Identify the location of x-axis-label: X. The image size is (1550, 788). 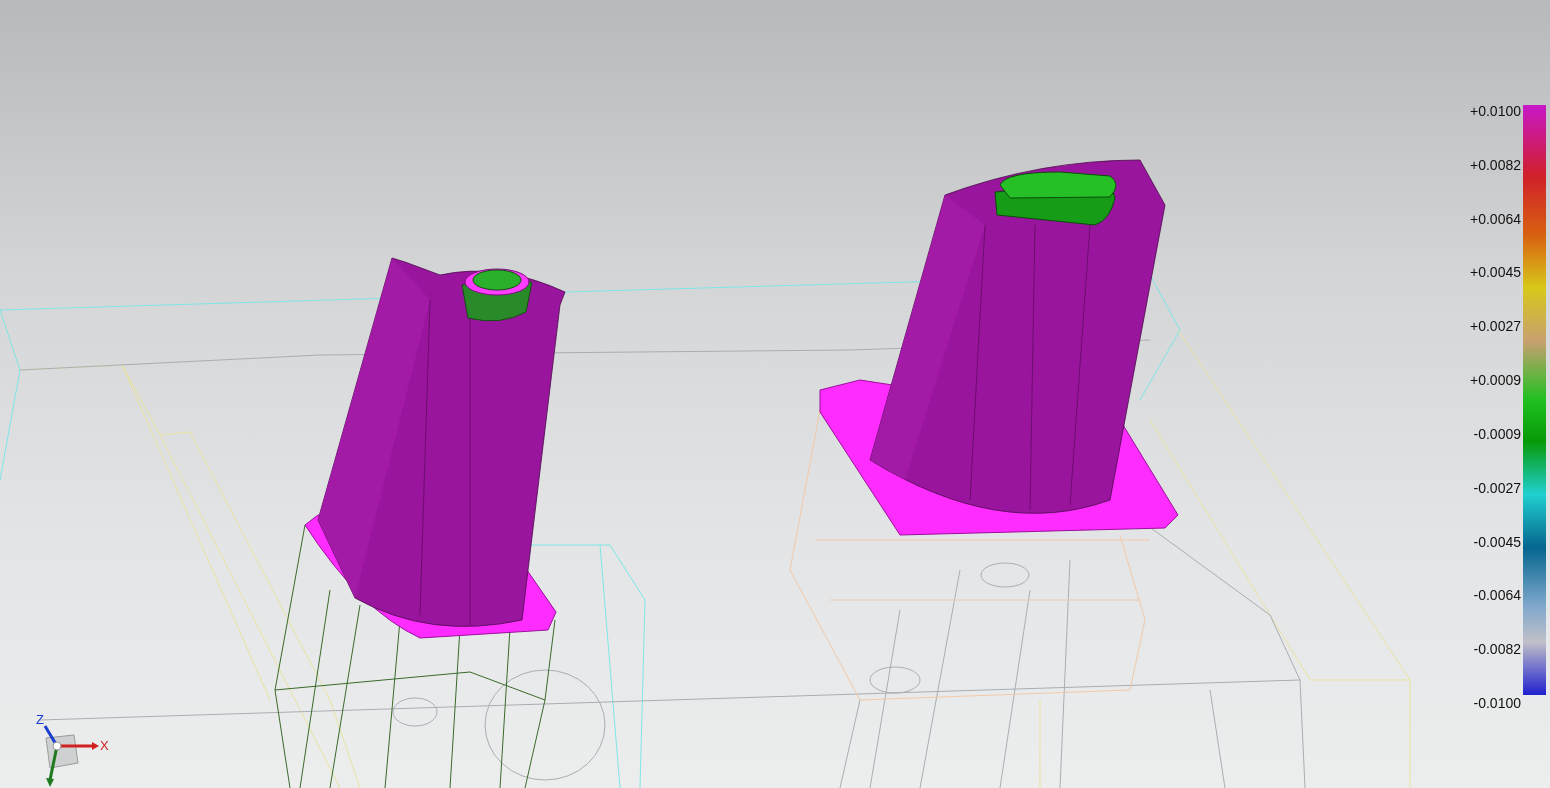
(104, 745).